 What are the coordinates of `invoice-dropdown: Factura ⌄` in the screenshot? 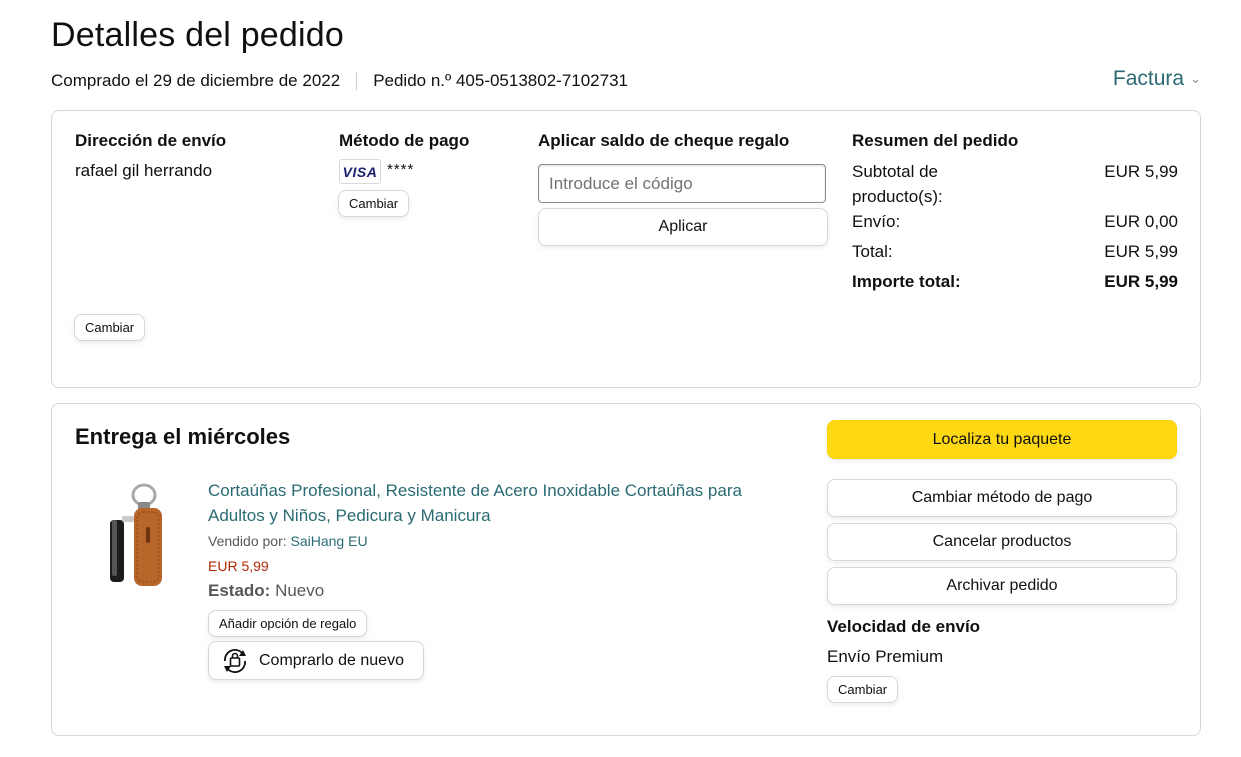 It's located at (1157, 79).